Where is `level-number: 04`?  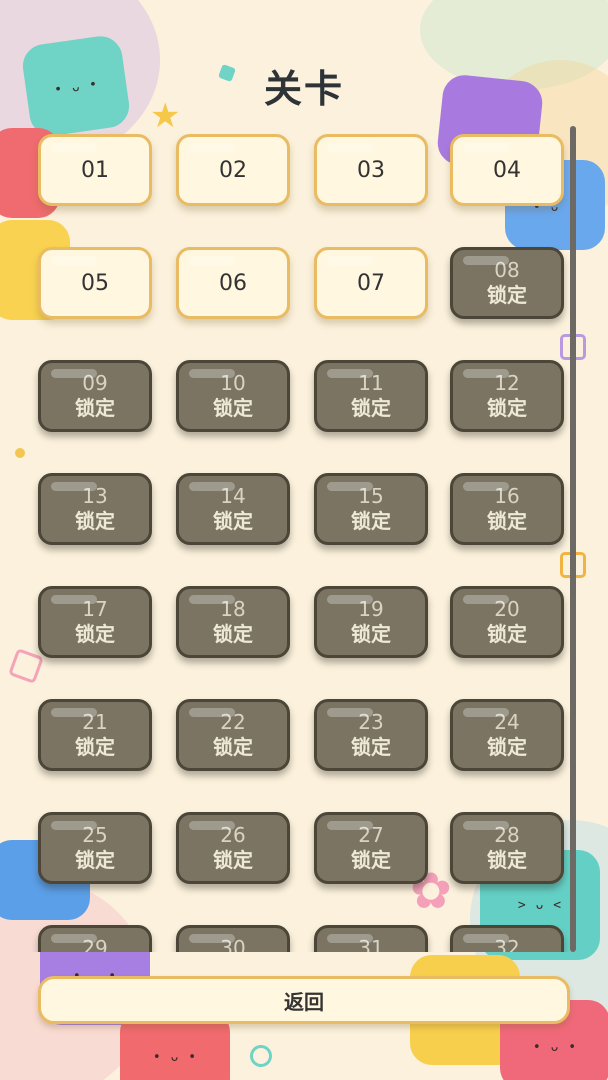 level-number: 04 is located at coordinates (507, 170).